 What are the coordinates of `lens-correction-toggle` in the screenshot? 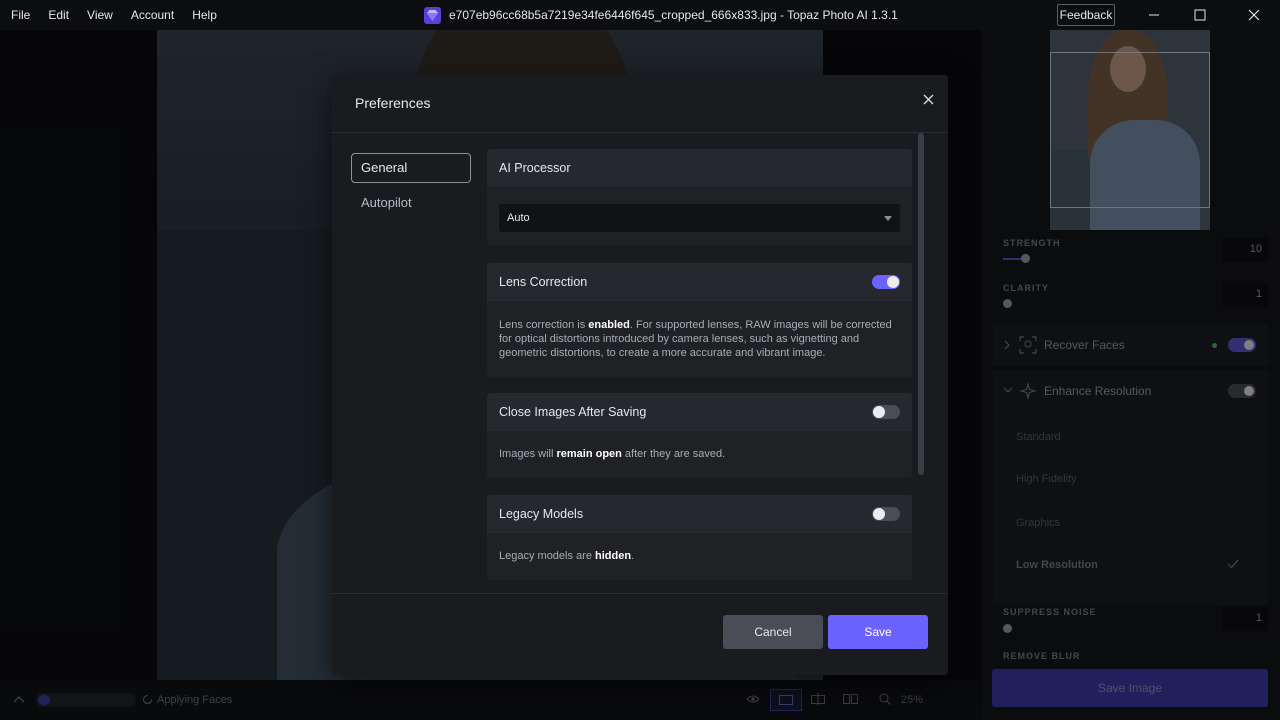 It's located at (886, 282).